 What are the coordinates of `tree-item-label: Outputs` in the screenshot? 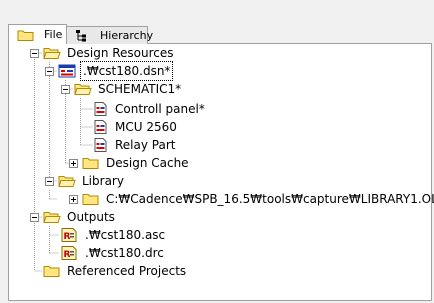 It's located at (91, 217).